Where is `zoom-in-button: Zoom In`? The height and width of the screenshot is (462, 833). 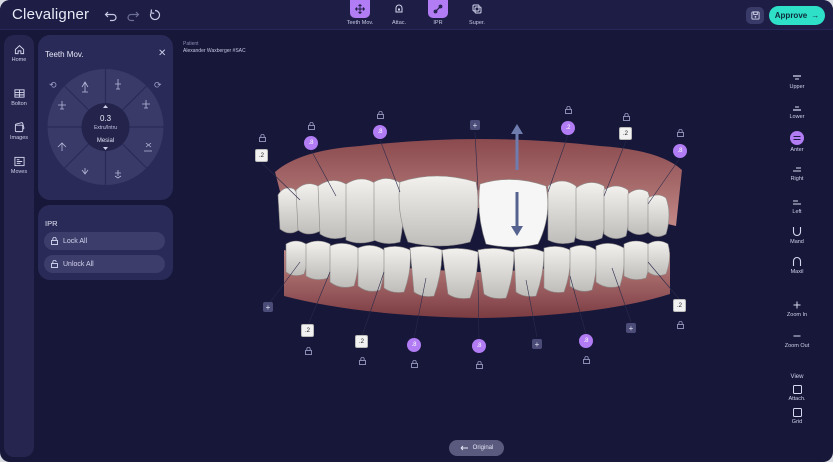
zoom-in-button: Zoom In is located at coordinates (797, 309).